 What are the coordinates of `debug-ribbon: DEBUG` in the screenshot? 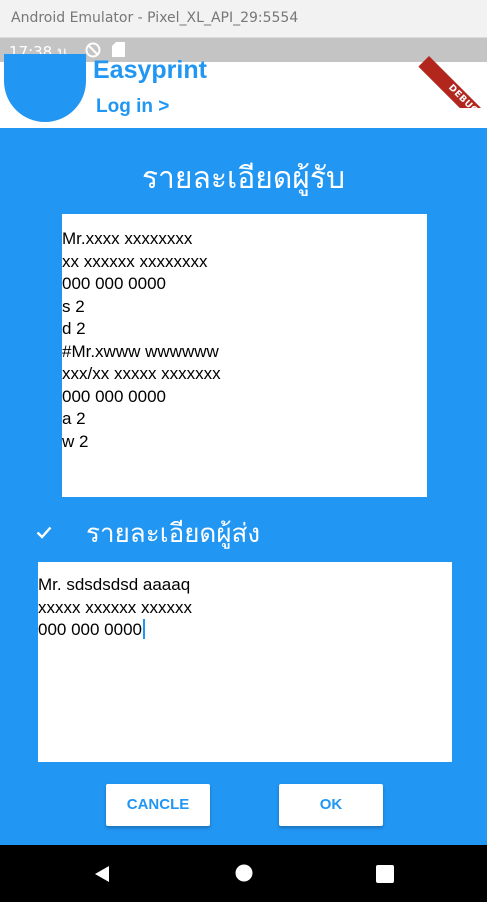 It's located at (452, 82).